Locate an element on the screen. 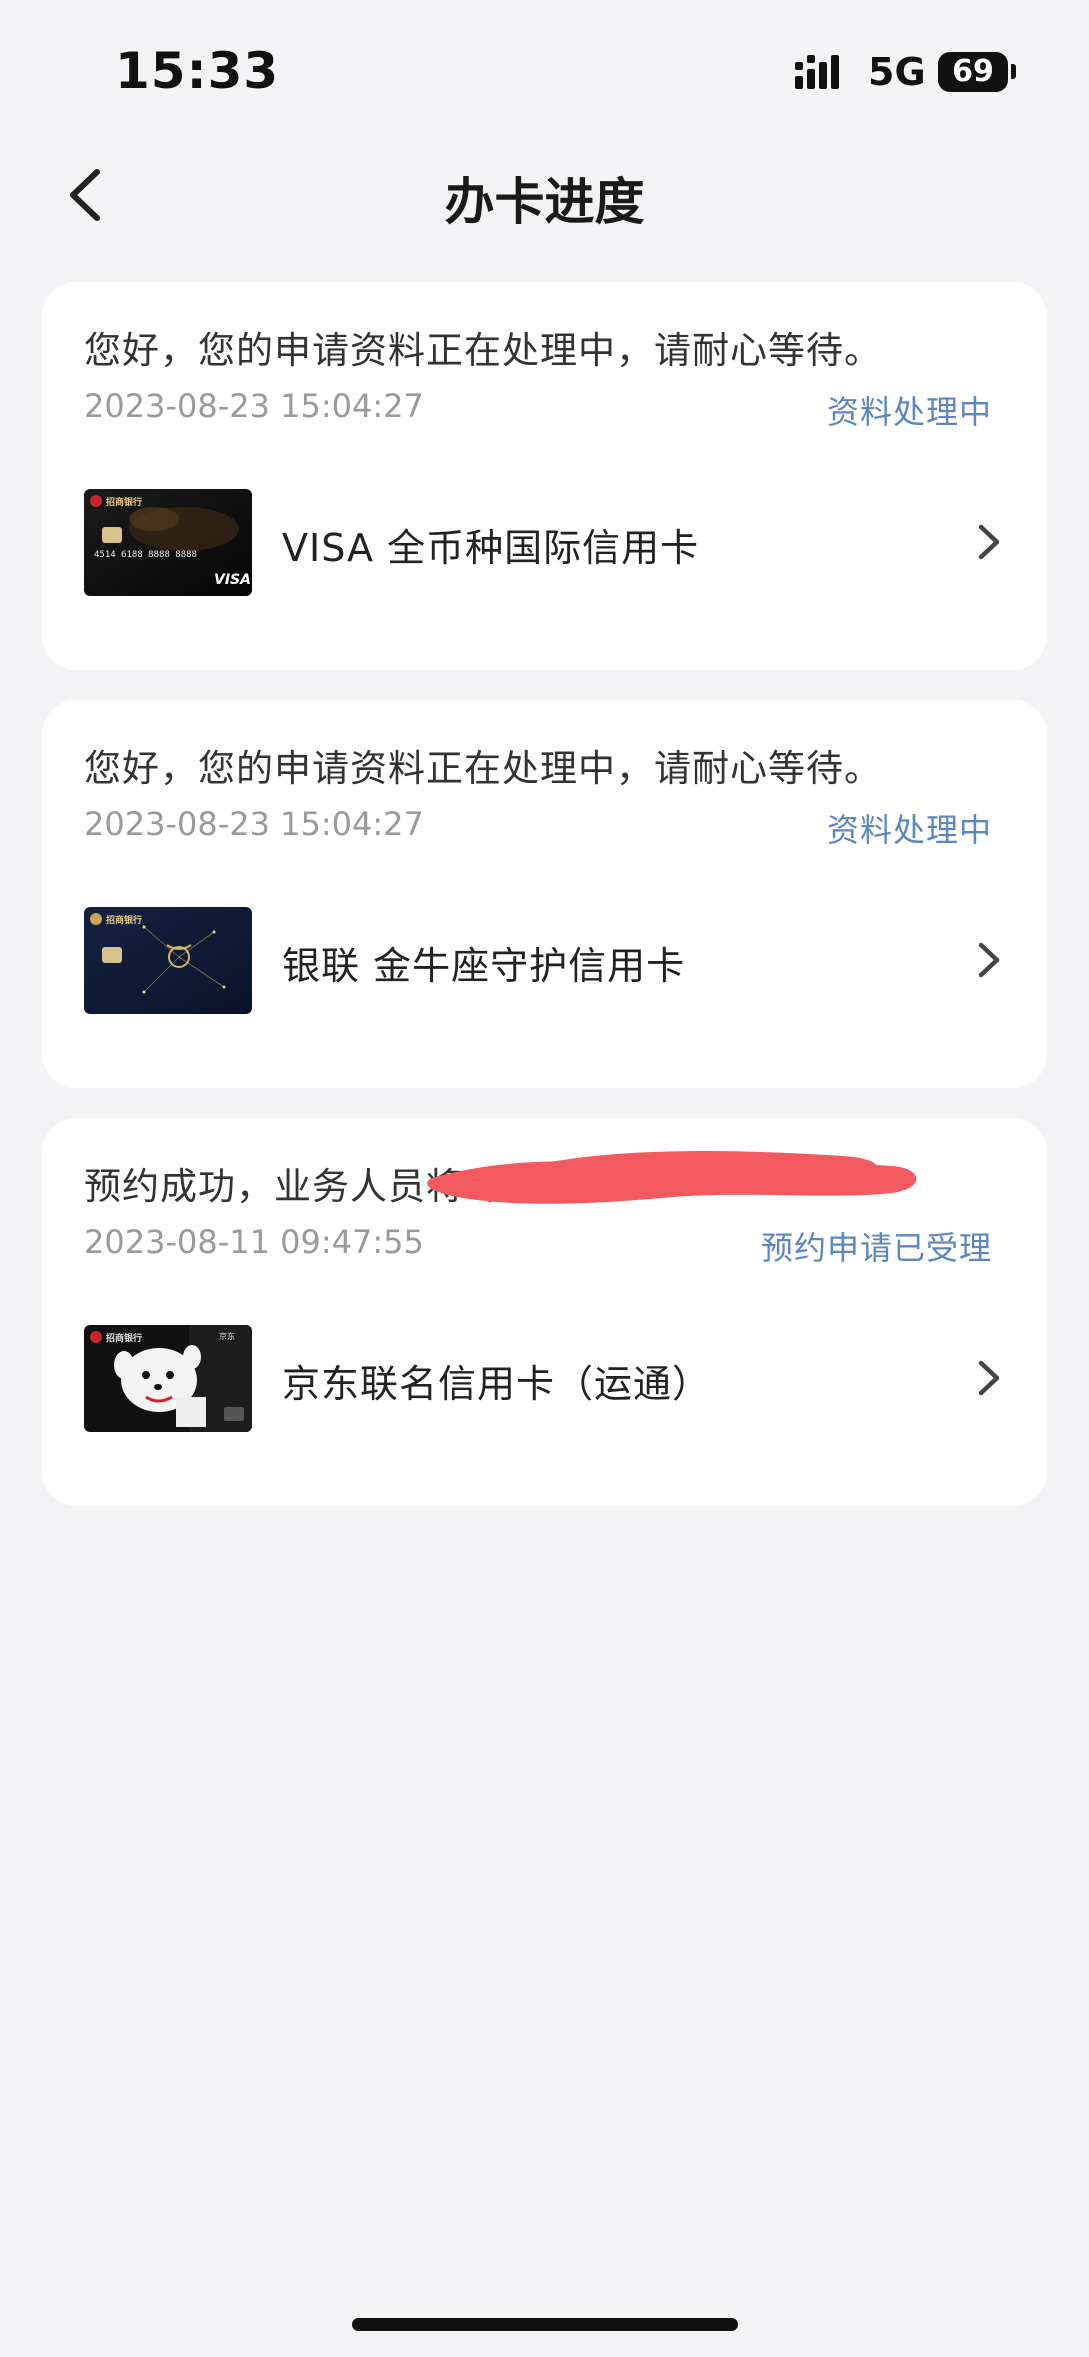  nav-bar: 办卡进度 is located at coordinates (544, 195).